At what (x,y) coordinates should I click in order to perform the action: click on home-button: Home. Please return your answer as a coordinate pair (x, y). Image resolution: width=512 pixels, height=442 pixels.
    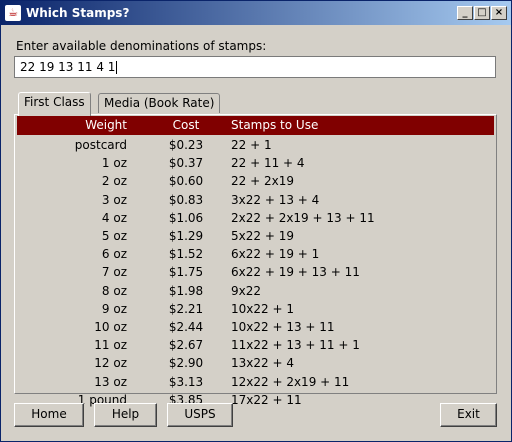
    Looking at the image, I should click on (49, 415).